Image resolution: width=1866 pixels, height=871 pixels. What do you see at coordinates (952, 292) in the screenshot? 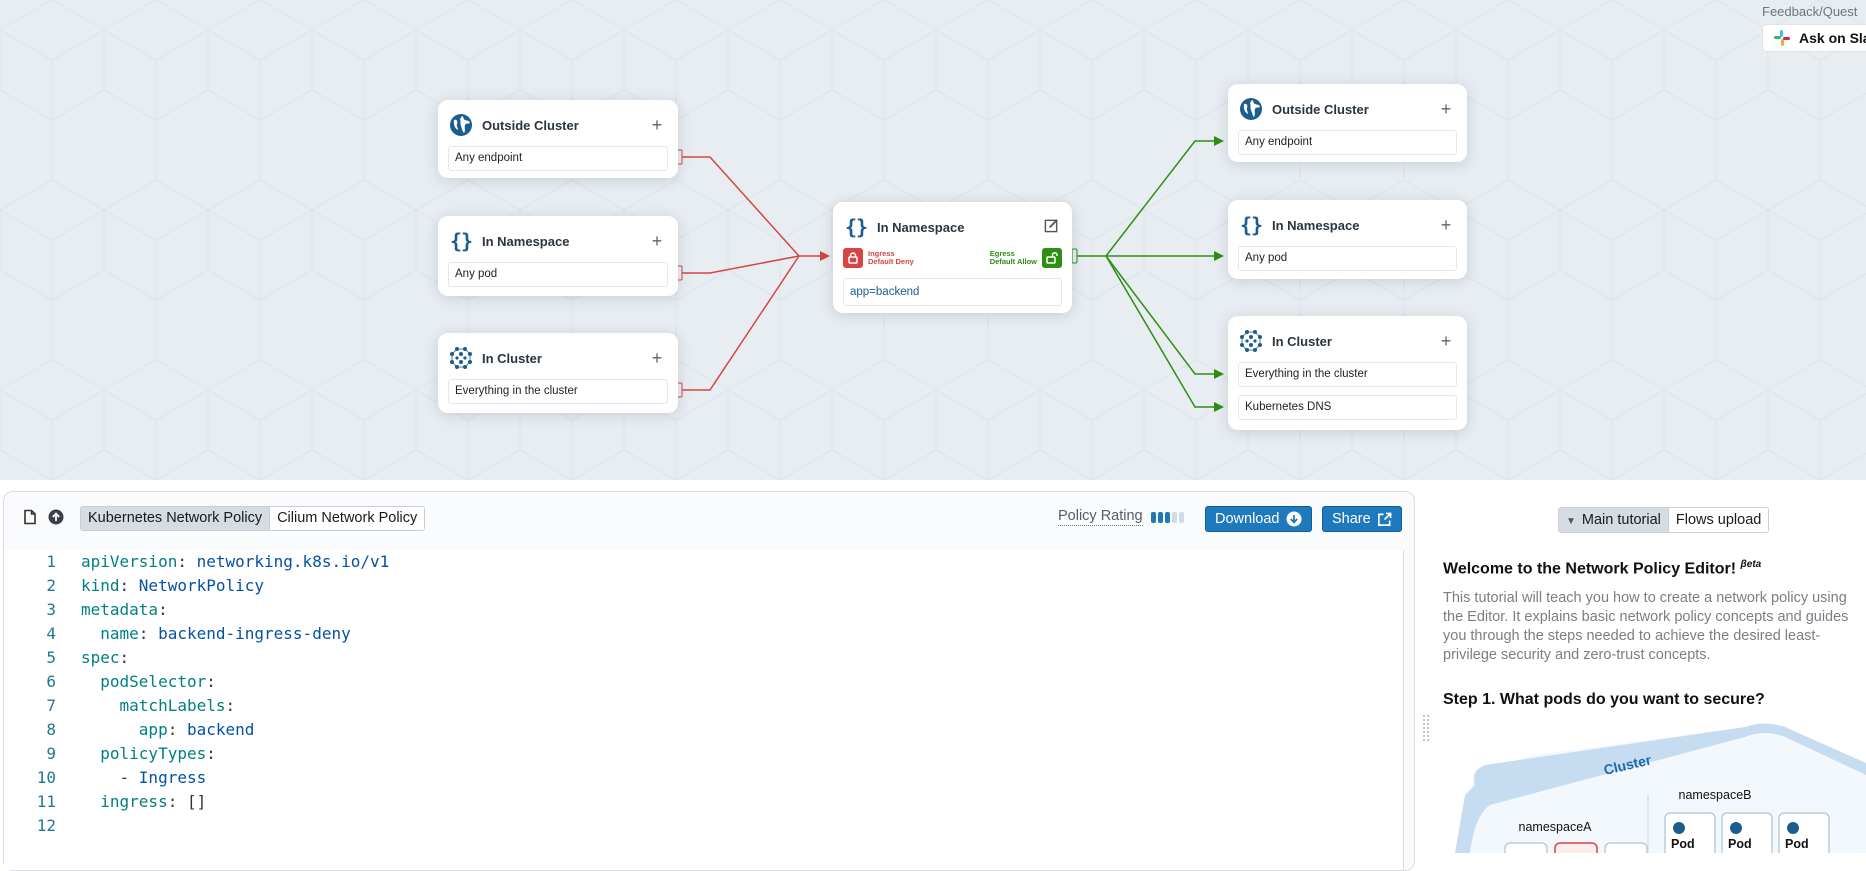
I see `pod-selector: app=backend` at bounding box center [952, 292].